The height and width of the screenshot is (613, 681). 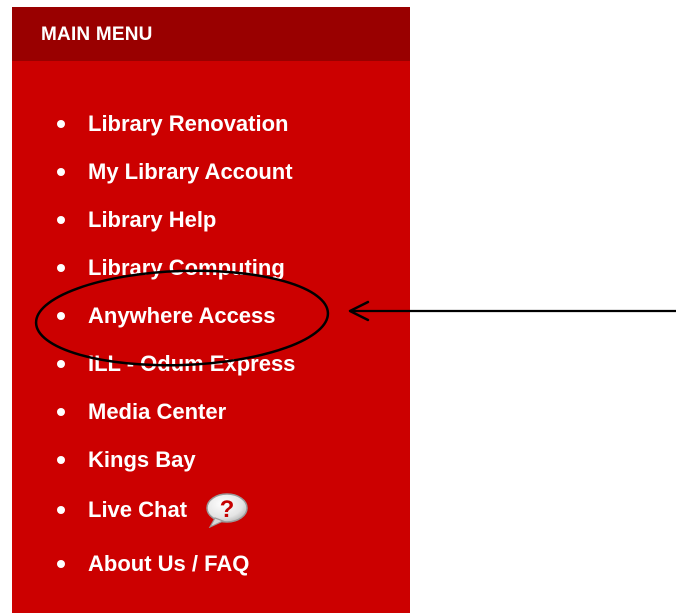 I want to click on menu-item-library-computing: Library Computing, so click(x=171, y=268).